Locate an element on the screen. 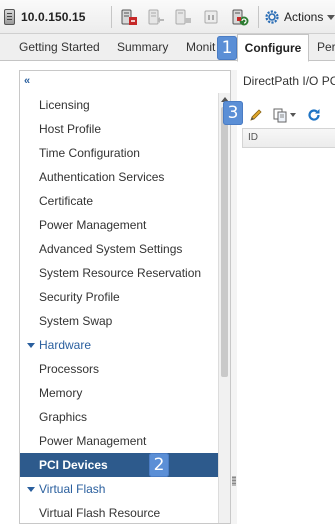  sidebar-item-label: Authentication Services is located at coordinates (102, 177).